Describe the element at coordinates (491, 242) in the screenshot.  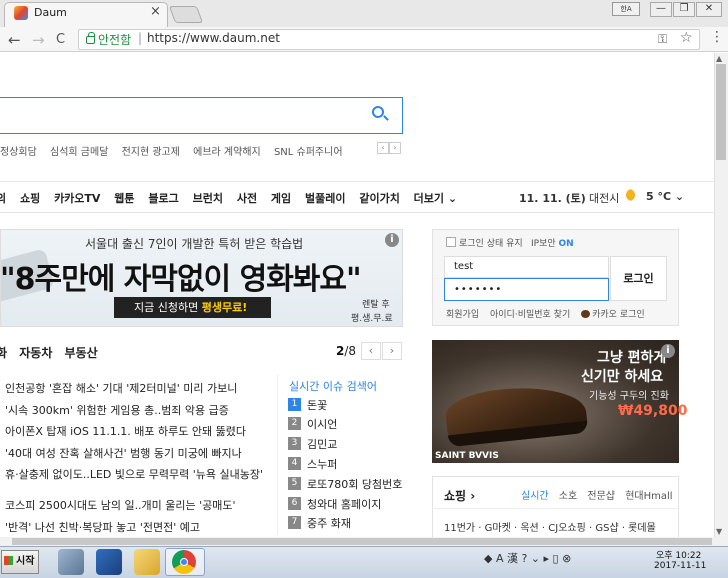
I see `keep-login-label: 로그인 상태 유지` at that location.